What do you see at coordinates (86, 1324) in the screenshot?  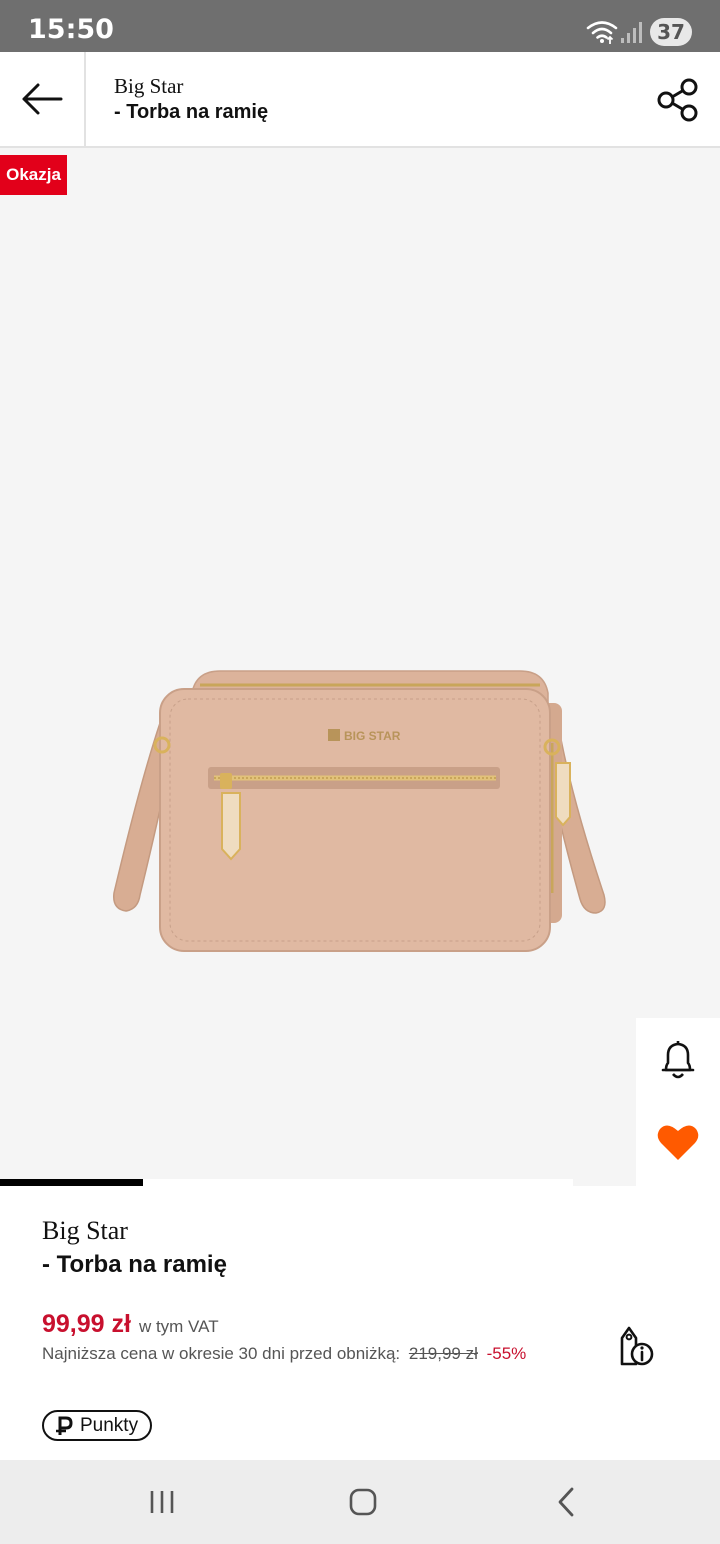 I see `product-price: 99,99 zł` at bounding box center [86, 1324].